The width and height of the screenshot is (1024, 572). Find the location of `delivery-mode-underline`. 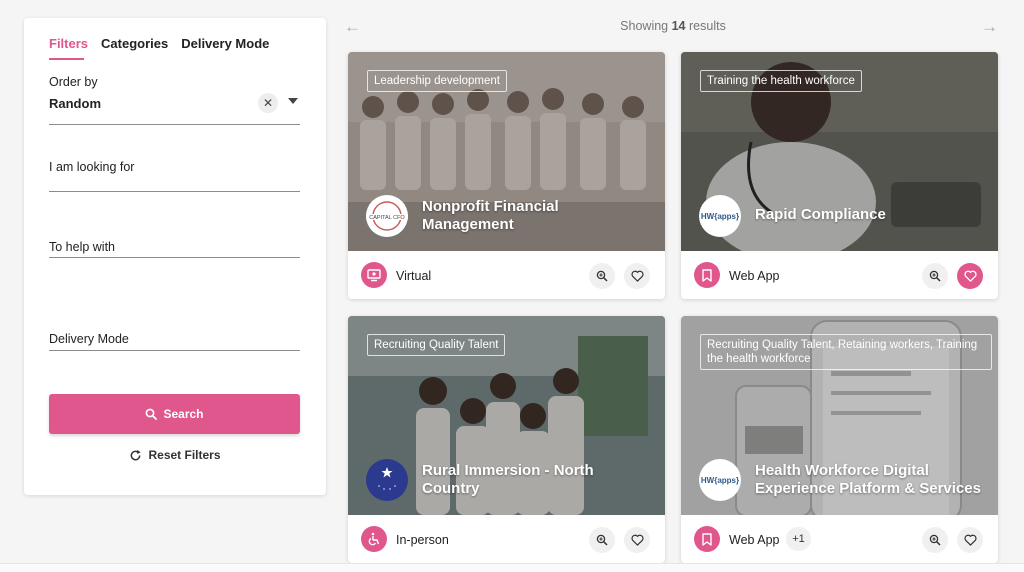

delivery-mode-underline is located at coordinates (174, 350).